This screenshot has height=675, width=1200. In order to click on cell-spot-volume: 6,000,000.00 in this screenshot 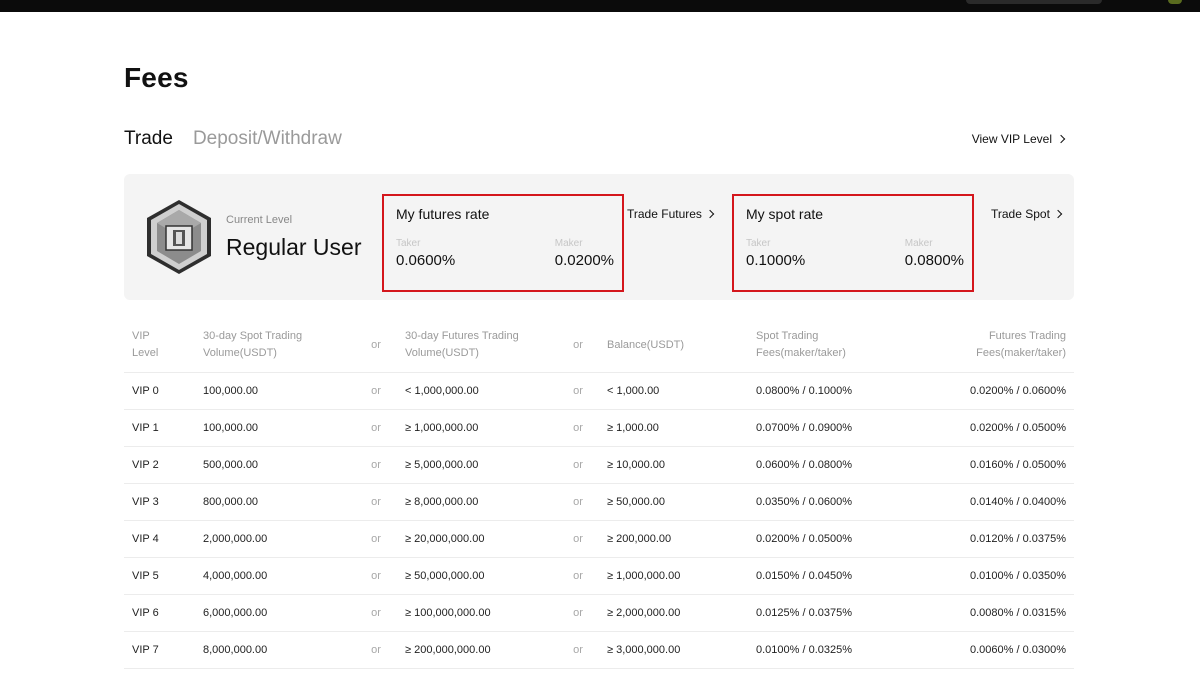, I will do `click(275, 613)`.